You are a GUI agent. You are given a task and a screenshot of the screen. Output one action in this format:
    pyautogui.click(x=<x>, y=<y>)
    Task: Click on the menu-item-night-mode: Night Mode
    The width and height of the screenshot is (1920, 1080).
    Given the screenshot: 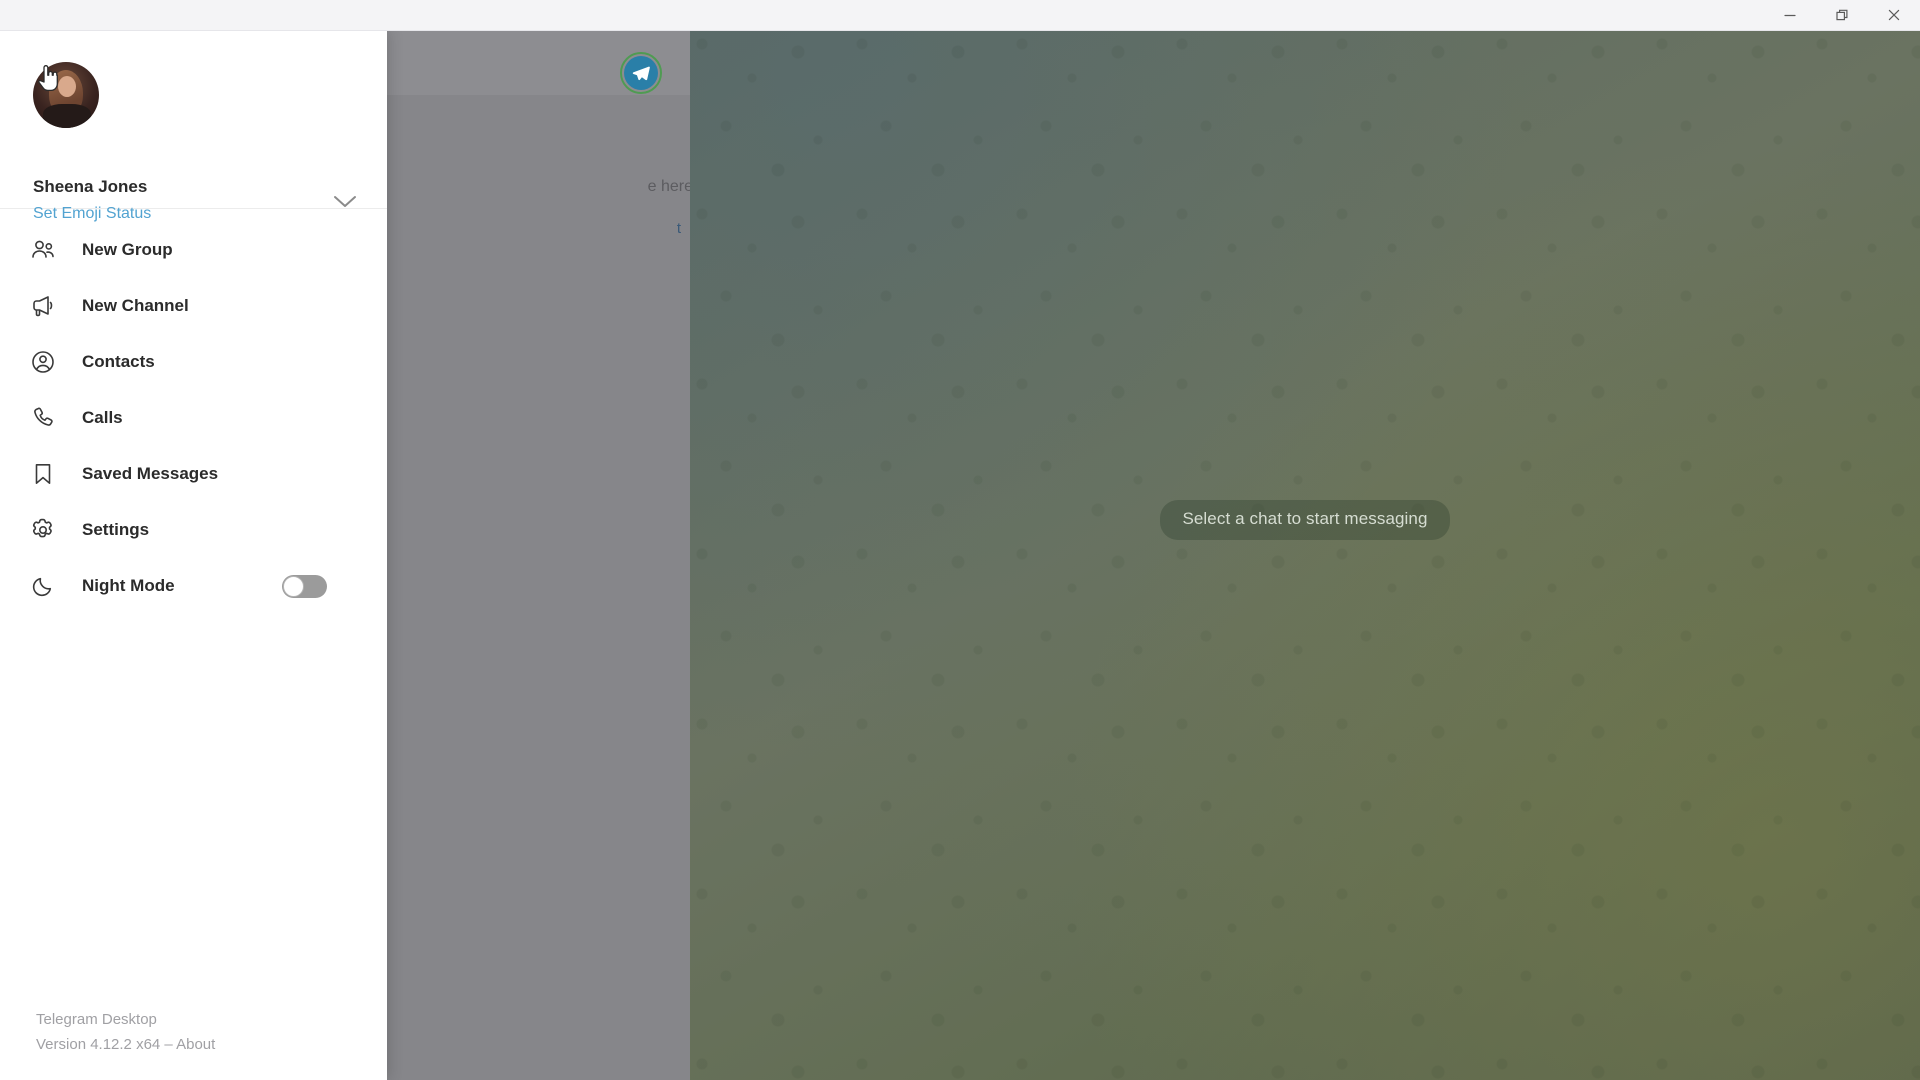 What is the action you would take?
    pyautogui.click(x=193, y=586)
    